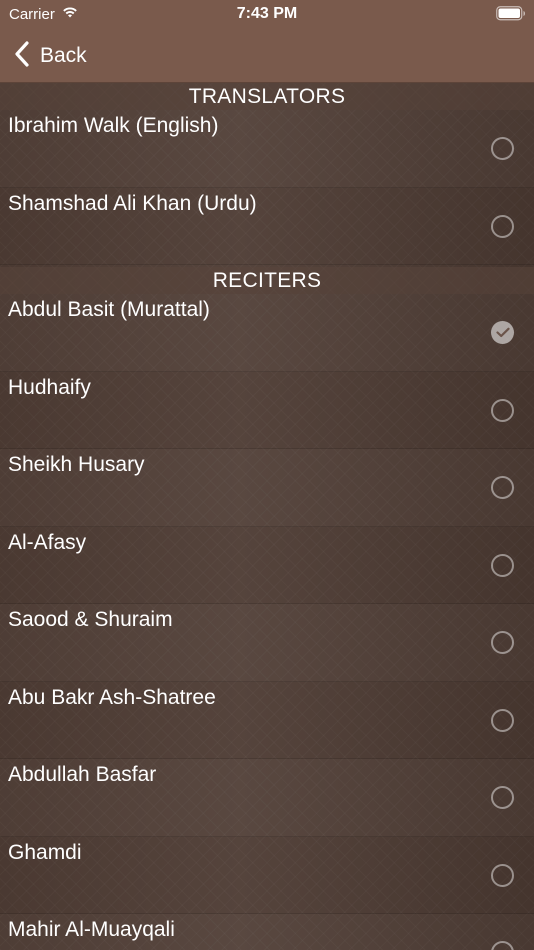 The image size is (534, 950). I want to click on section-header-reciters: RECITERS, so click(267, 280).